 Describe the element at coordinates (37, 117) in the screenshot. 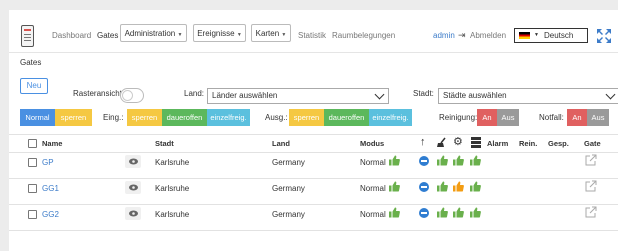

I see `filter-normal-button: Normal` at that location.